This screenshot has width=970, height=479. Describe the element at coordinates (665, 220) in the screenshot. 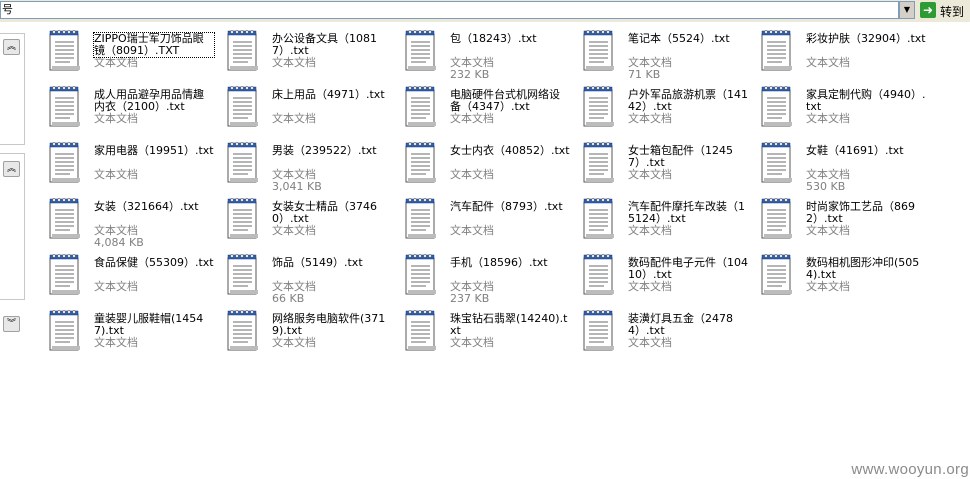

I see `file-item: 汽车配件摩托车改装（15124）.txt 文本文档` at that location.